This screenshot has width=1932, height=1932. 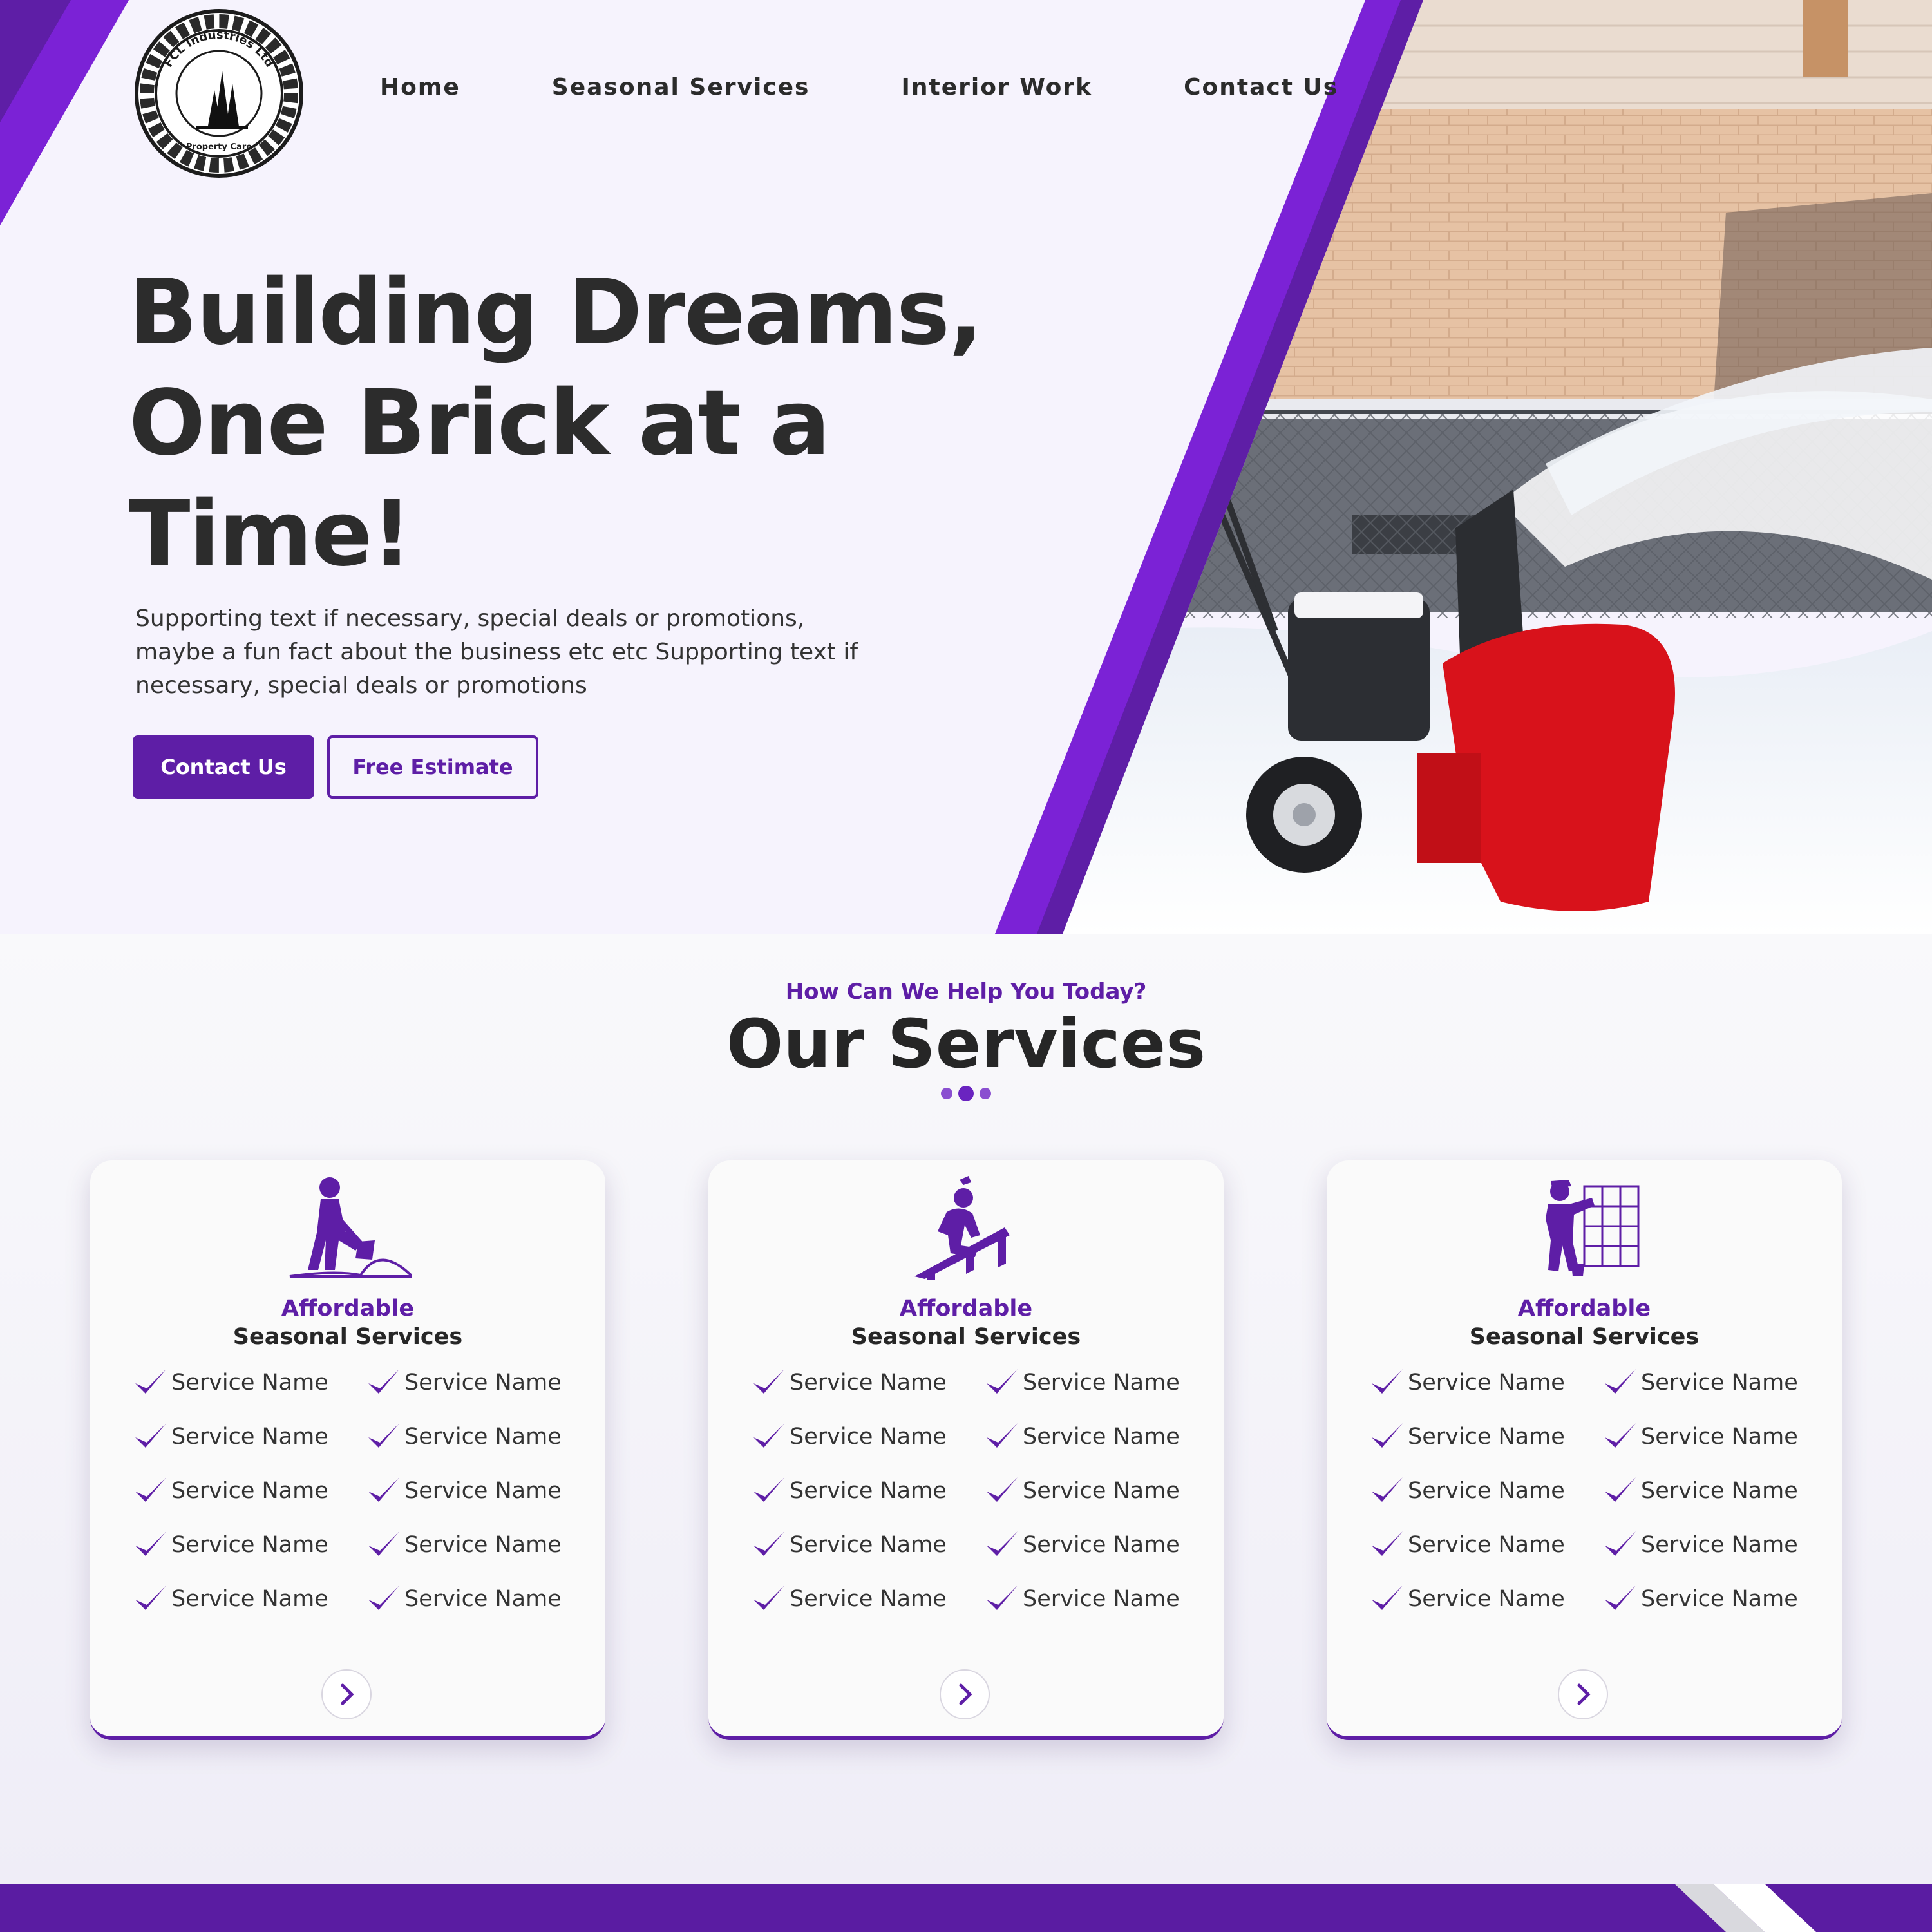 What do you see at coordinates (224, 767) in the screenshot?
I see `contact-us-button: Contact Us` at bounding box center [224, 767].